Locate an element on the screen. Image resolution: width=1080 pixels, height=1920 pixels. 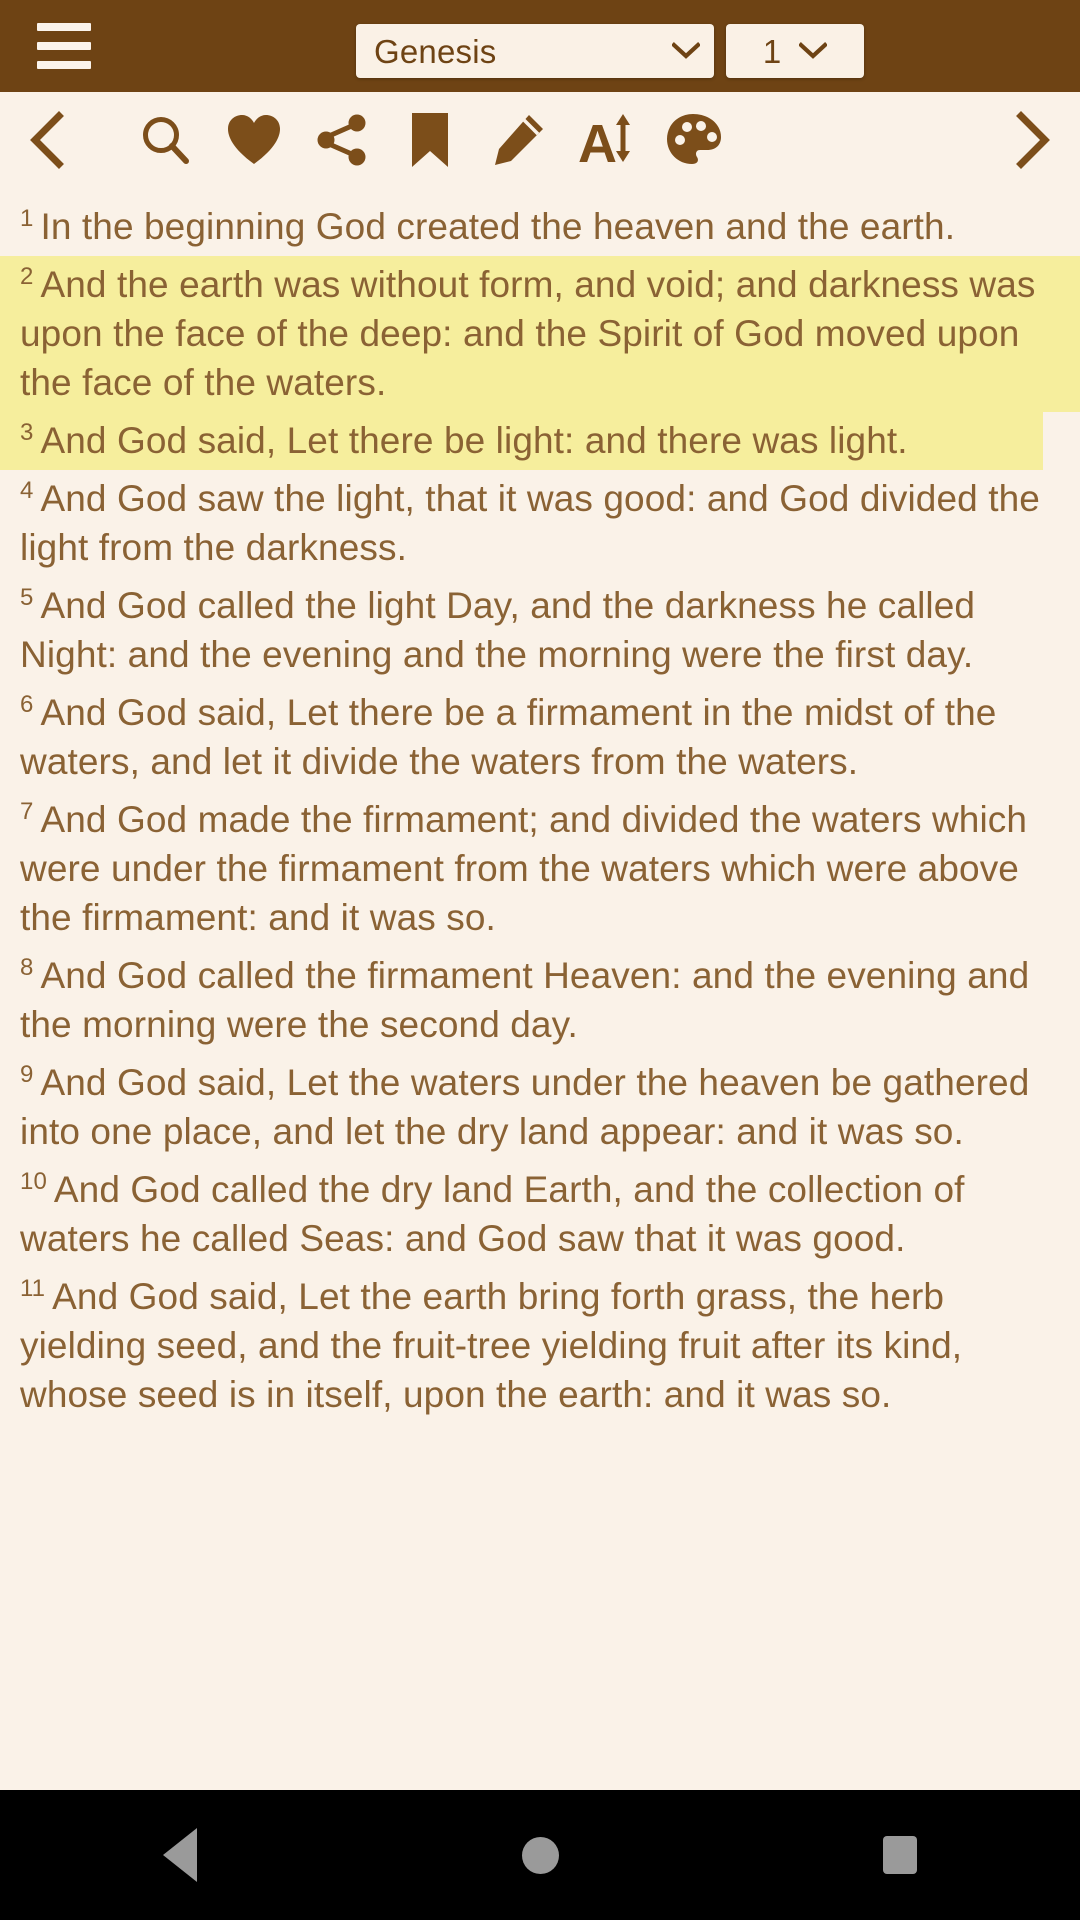
theme-button is located at coordinates (694, 140).